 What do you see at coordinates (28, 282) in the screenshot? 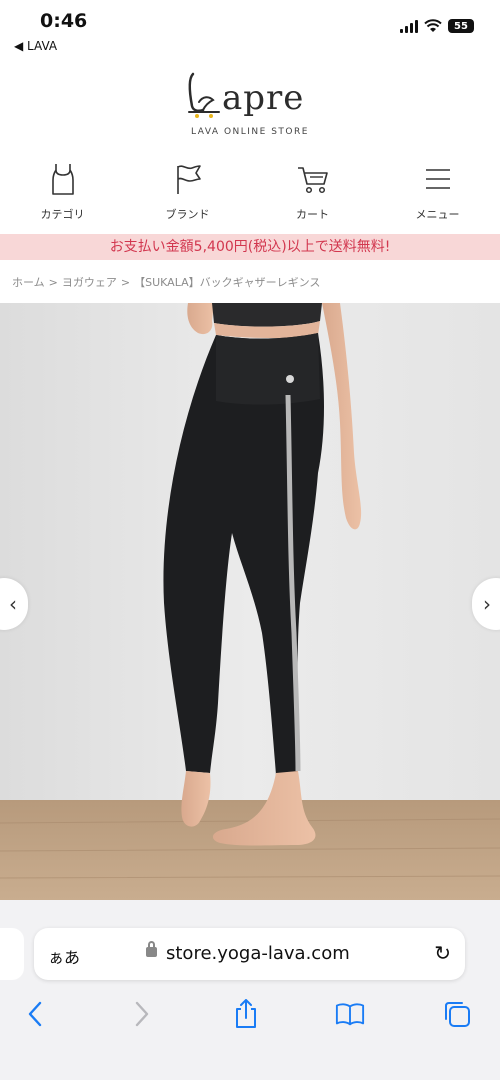
I see `breadcrumb-home: ホーム` at bounding box center [28, 282].